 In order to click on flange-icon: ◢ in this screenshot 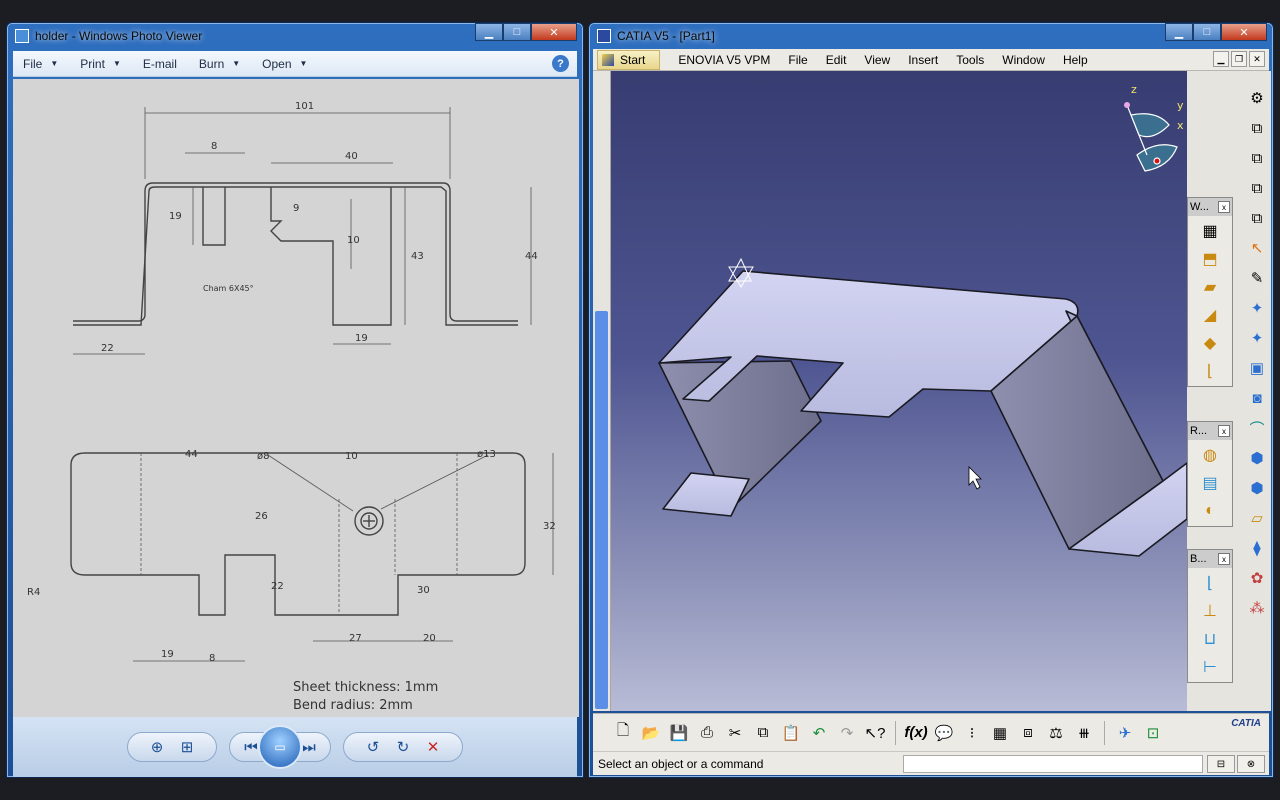, I will do `click(1210, 315)`.